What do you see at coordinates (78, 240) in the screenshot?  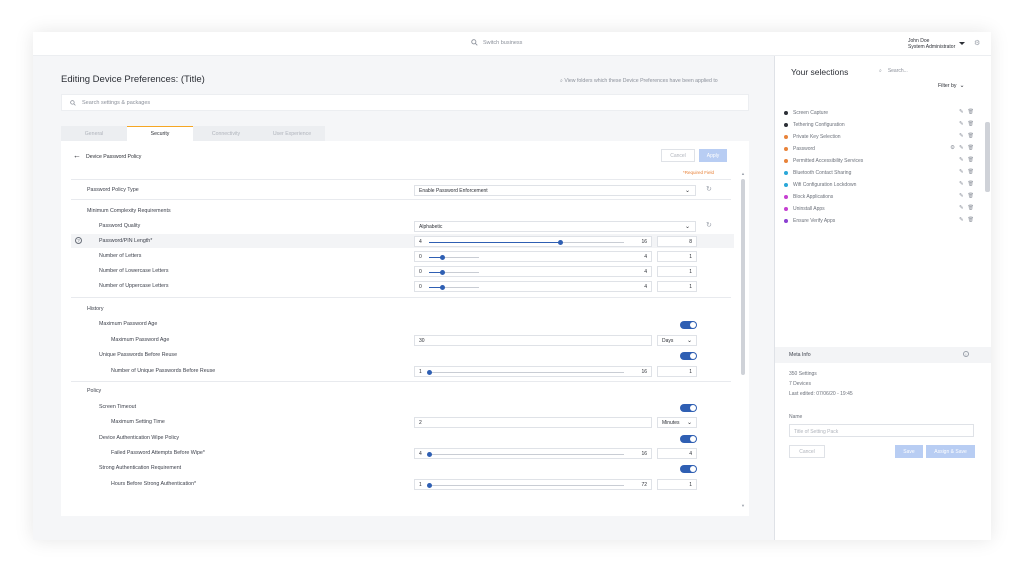 I see `help-icon: ?` at bounding box center [78, 240].